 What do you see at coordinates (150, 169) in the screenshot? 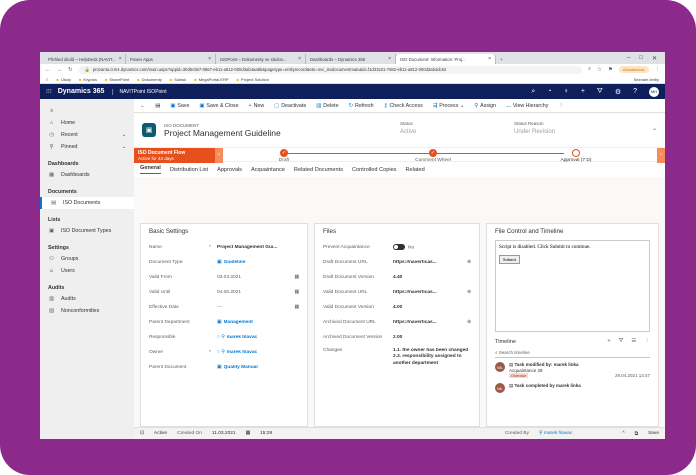
I see `tab-general: General` at bounding box center [150, 169].